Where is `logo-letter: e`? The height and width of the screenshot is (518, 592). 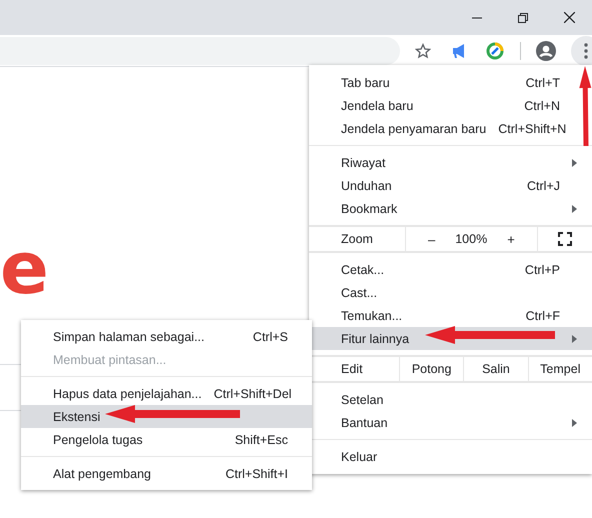 logo-letter: e is located at coordinates (24, 268).